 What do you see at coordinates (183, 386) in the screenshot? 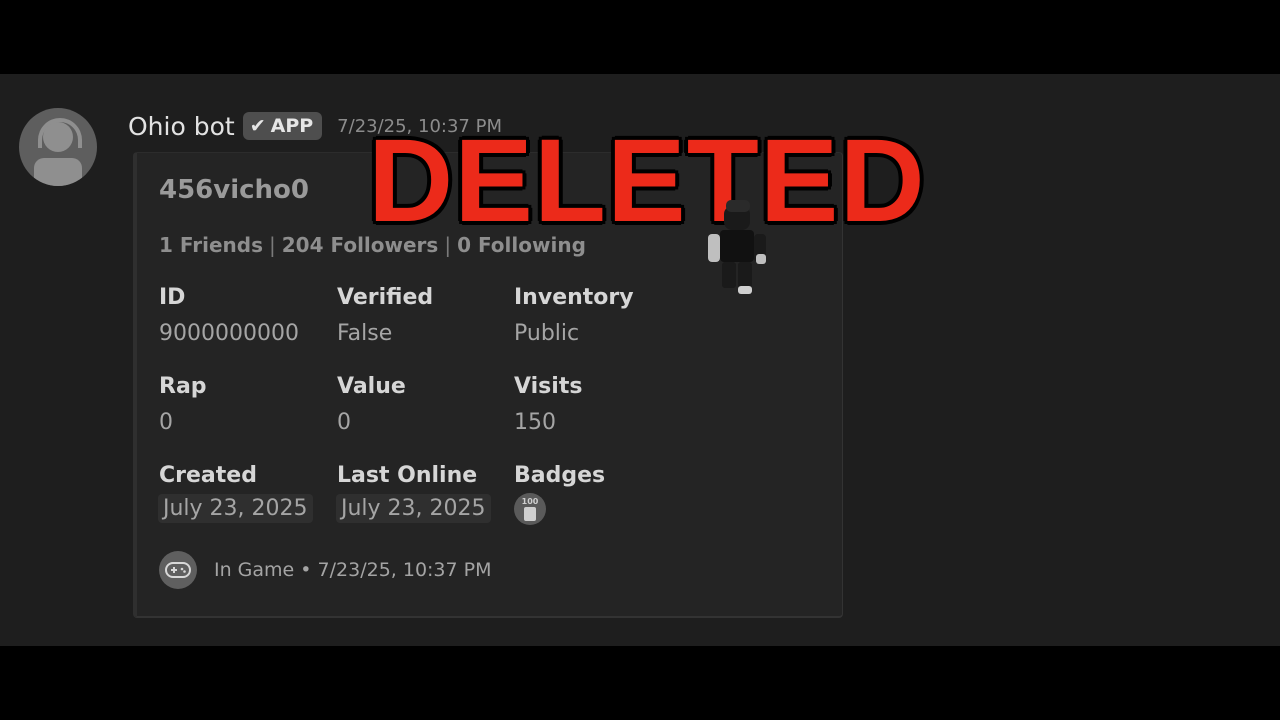
I see `field-name: Rap` at bounding box center [183, 386].